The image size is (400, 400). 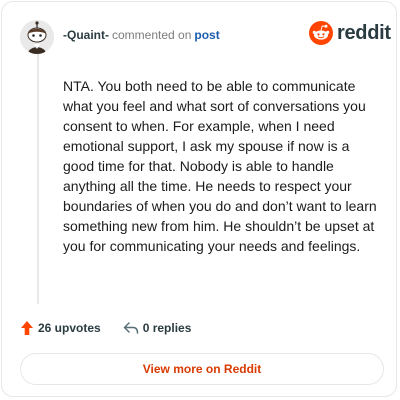 I want to click on avatar, so click(x=37, y=37).